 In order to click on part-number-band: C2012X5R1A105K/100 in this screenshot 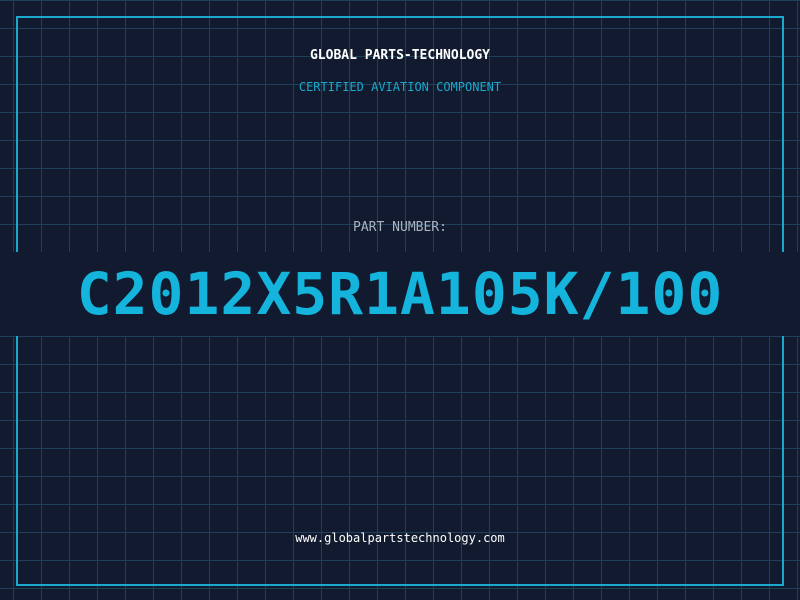, I will do `click(400, 294)`.